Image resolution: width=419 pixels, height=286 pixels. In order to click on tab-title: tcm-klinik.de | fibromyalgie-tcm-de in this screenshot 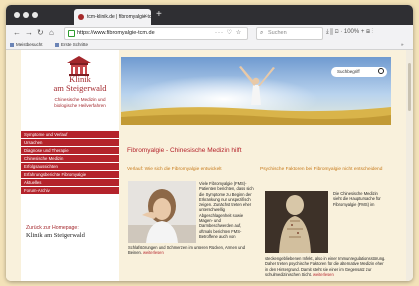, I will do `click(119, 17)`.